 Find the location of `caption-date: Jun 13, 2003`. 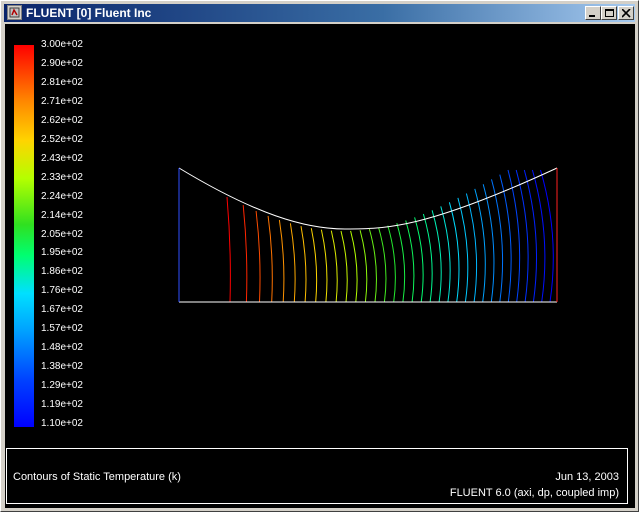

caption-date: Jun 13, 2003 is located at coordinates (587, 477).